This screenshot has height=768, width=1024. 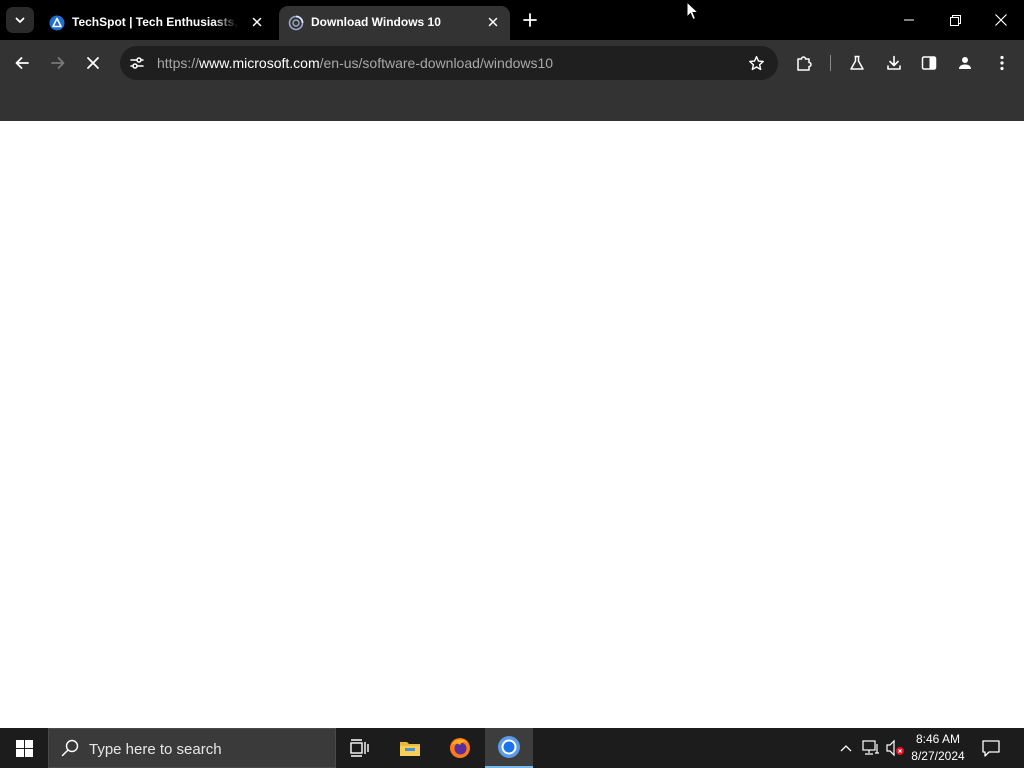 I want to click on show-hidden-icons-button, so click(x=846, y=748).